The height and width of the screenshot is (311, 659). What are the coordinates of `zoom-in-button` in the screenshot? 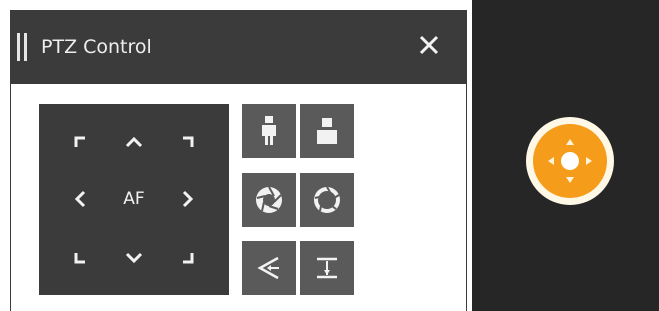 It's located at (269, 131).